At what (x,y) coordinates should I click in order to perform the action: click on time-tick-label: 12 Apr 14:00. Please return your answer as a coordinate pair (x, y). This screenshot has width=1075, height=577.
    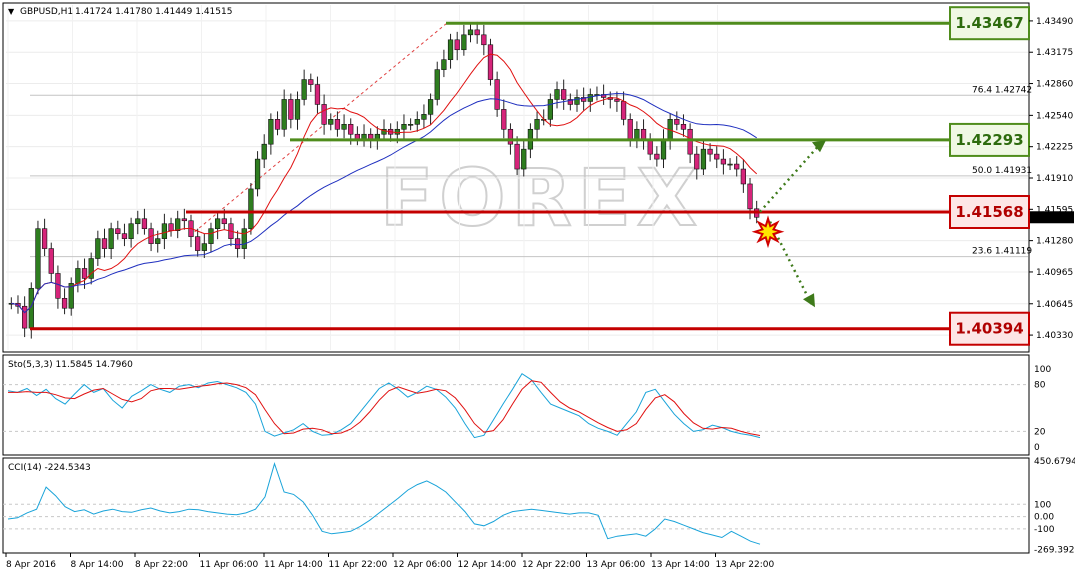
    Looking at the image, I should click on (487, 565).